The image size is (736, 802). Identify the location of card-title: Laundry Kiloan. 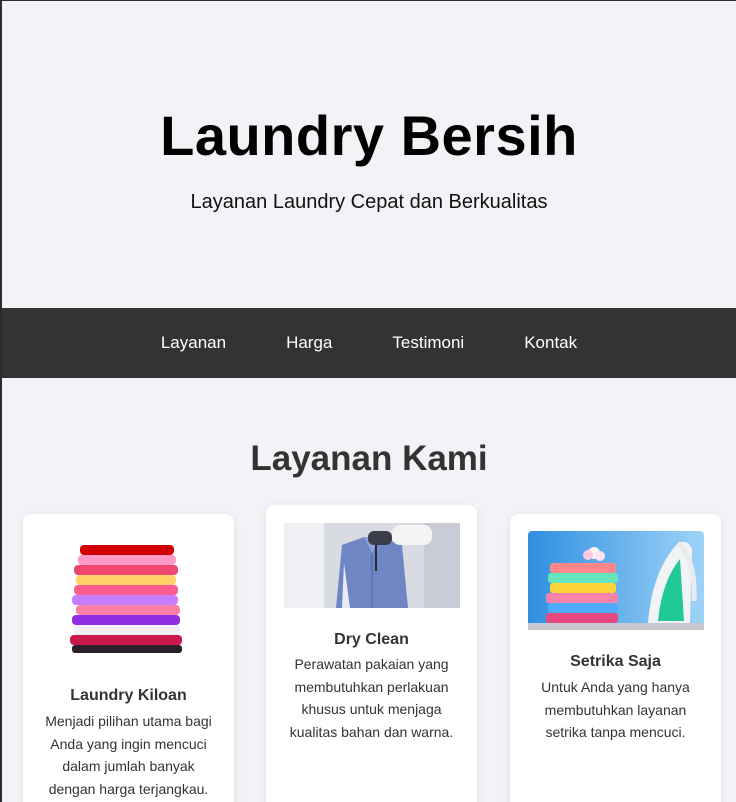
(128, 695).